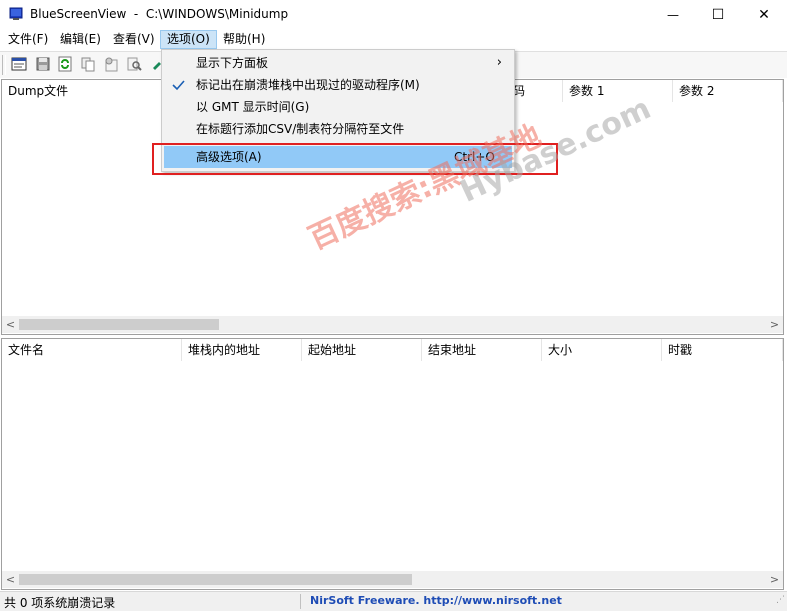  What do you see at coordinates (188, 39) in the screenshot?
I see `menu-options: 选项(O)` at bounding box center [188, 39].